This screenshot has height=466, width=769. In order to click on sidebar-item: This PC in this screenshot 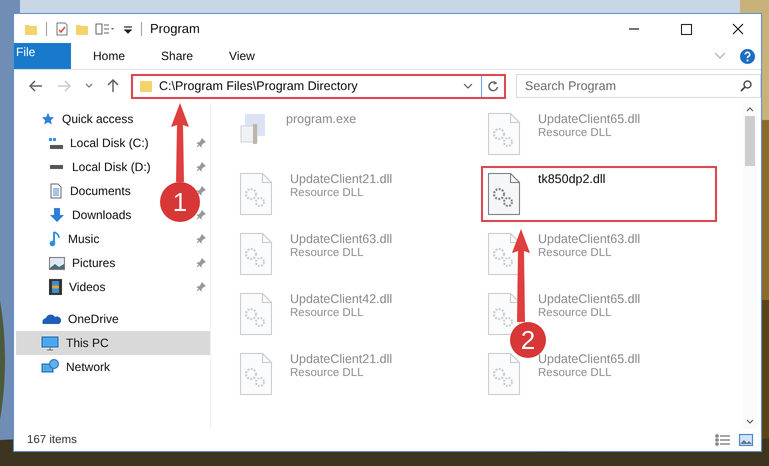, I will do `click(87, 343)`.